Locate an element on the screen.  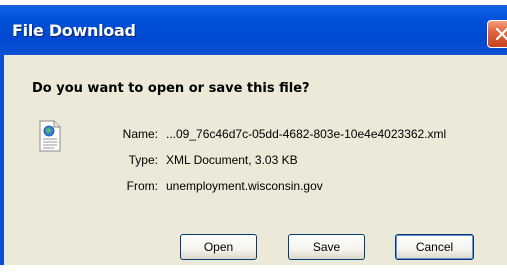
file-source-value: unemployment.wisconsin.gov is located at coordinates (244, 186).